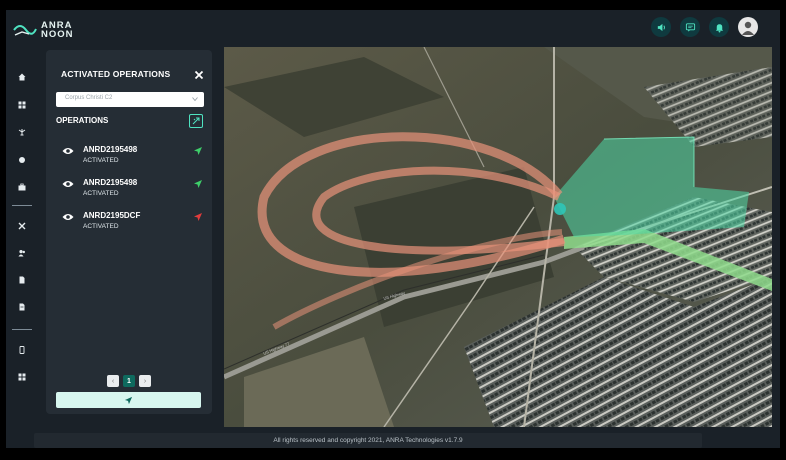  I want to click on home-icon, so click(22, 77).